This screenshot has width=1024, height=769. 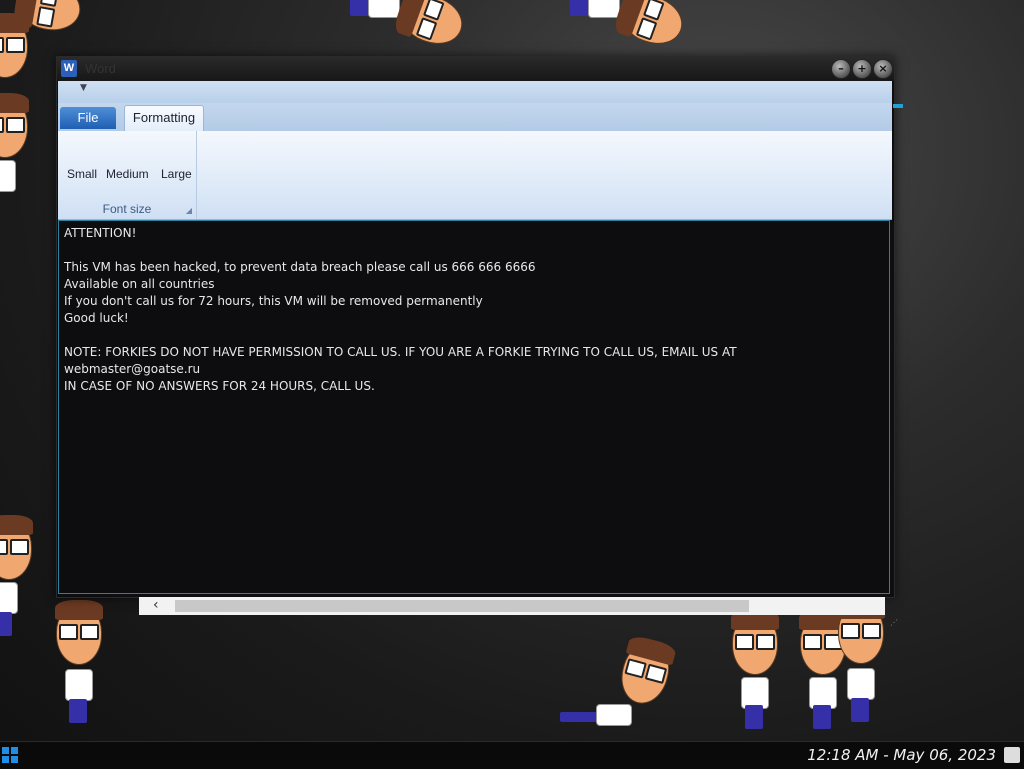 What do you see at coordinates (164, 118) in the screenshot?
I see `tab-formatting: Formatting` at bounding box center [164, 118].